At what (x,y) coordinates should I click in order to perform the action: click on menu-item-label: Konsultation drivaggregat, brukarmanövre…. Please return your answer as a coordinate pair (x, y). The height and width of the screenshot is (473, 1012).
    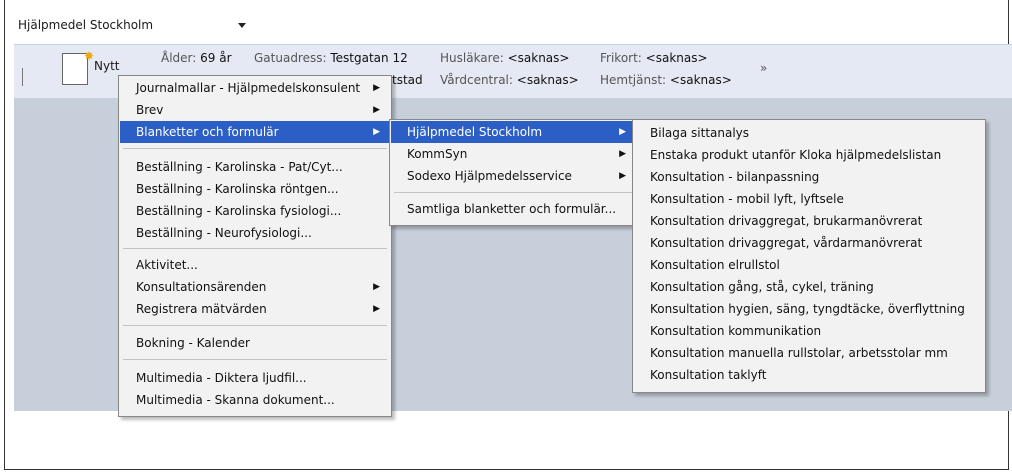
    Looking at the image, I should click on (786, 221).